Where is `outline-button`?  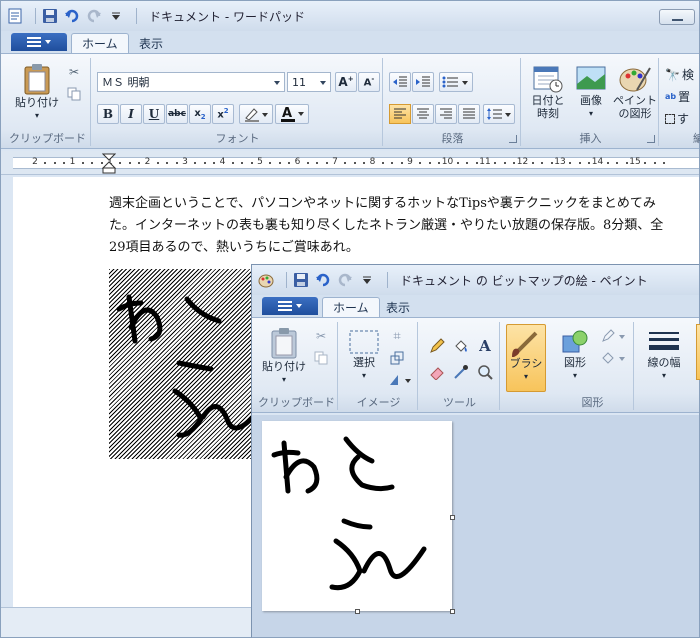
outline-button is located at coordinates (614, 336).